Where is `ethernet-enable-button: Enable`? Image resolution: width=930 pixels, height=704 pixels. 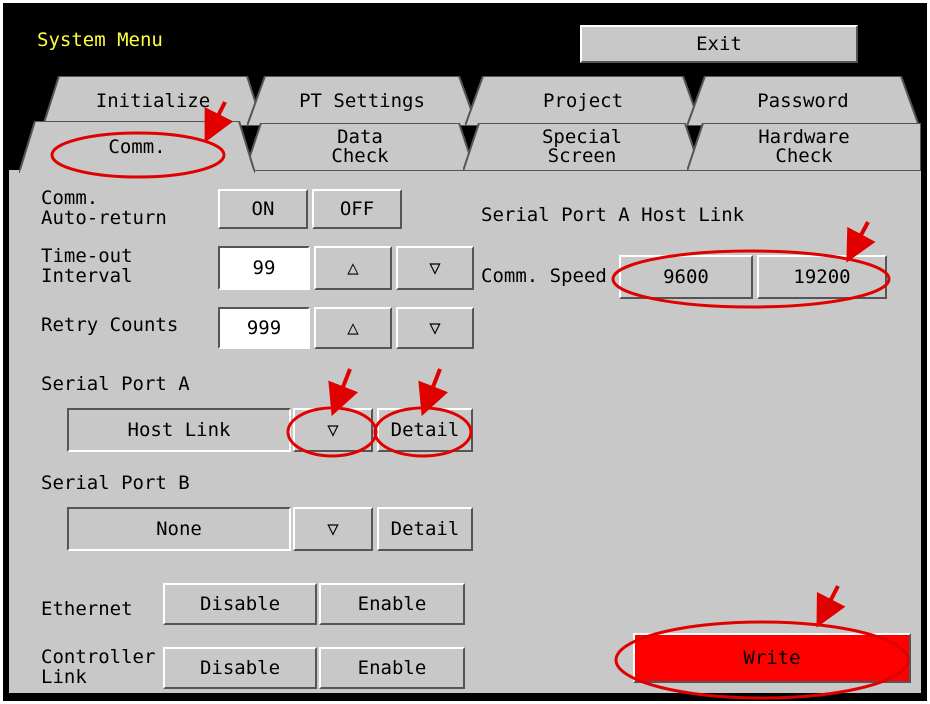
ethernet-enable-button: Enable is located at coordinates (392, 604).